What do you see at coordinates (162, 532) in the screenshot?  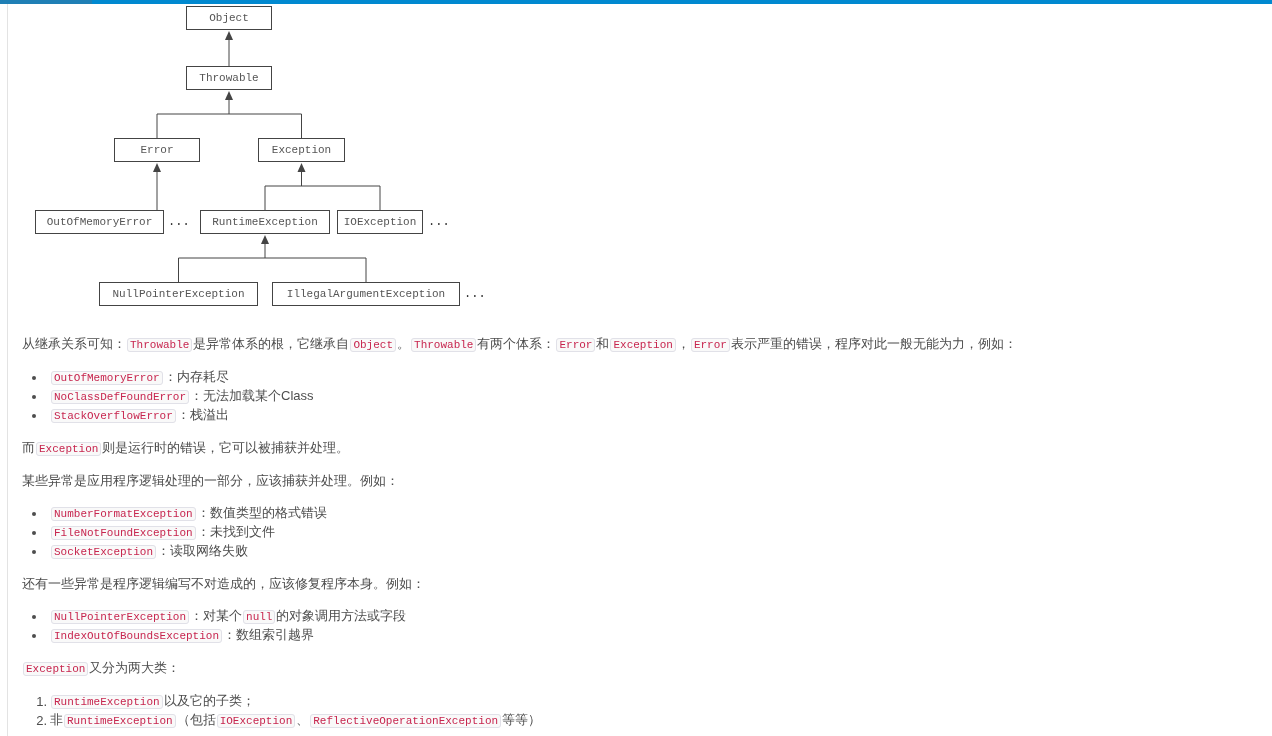 I see `list-item: FileNotFoundException ：未找到文件` at bounding box center [162, 532].